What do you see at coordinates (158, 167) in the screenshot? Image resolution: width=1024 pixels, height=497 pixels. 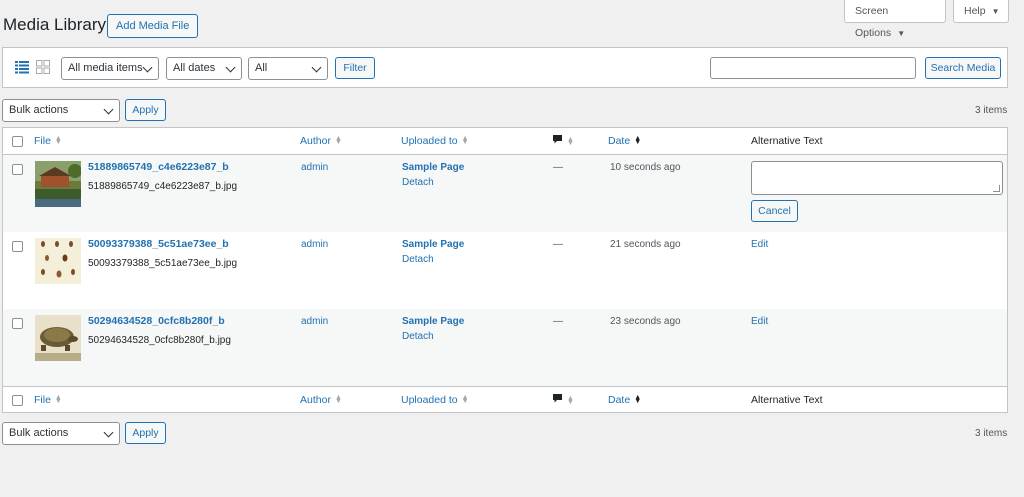 I see `media-title-link: 51889865749_c4e6223e87_b` at bounding box center [158, 167].